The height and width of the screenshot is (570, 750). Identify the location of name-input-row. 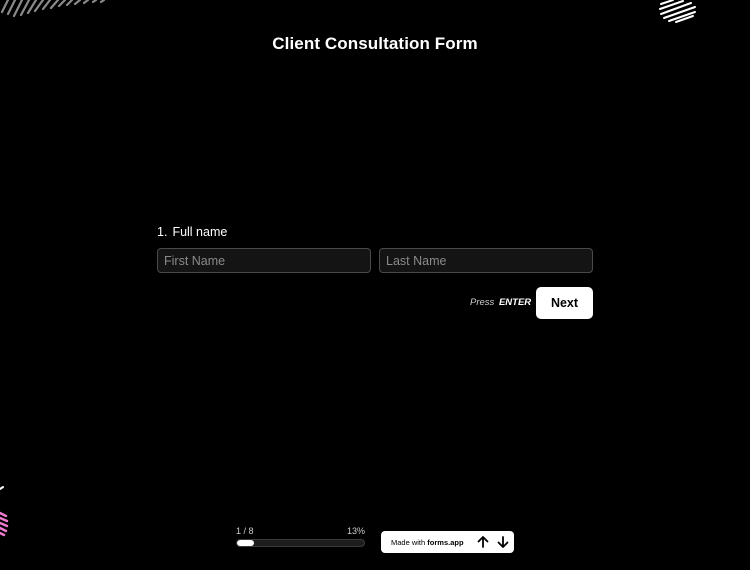
(375, 260).